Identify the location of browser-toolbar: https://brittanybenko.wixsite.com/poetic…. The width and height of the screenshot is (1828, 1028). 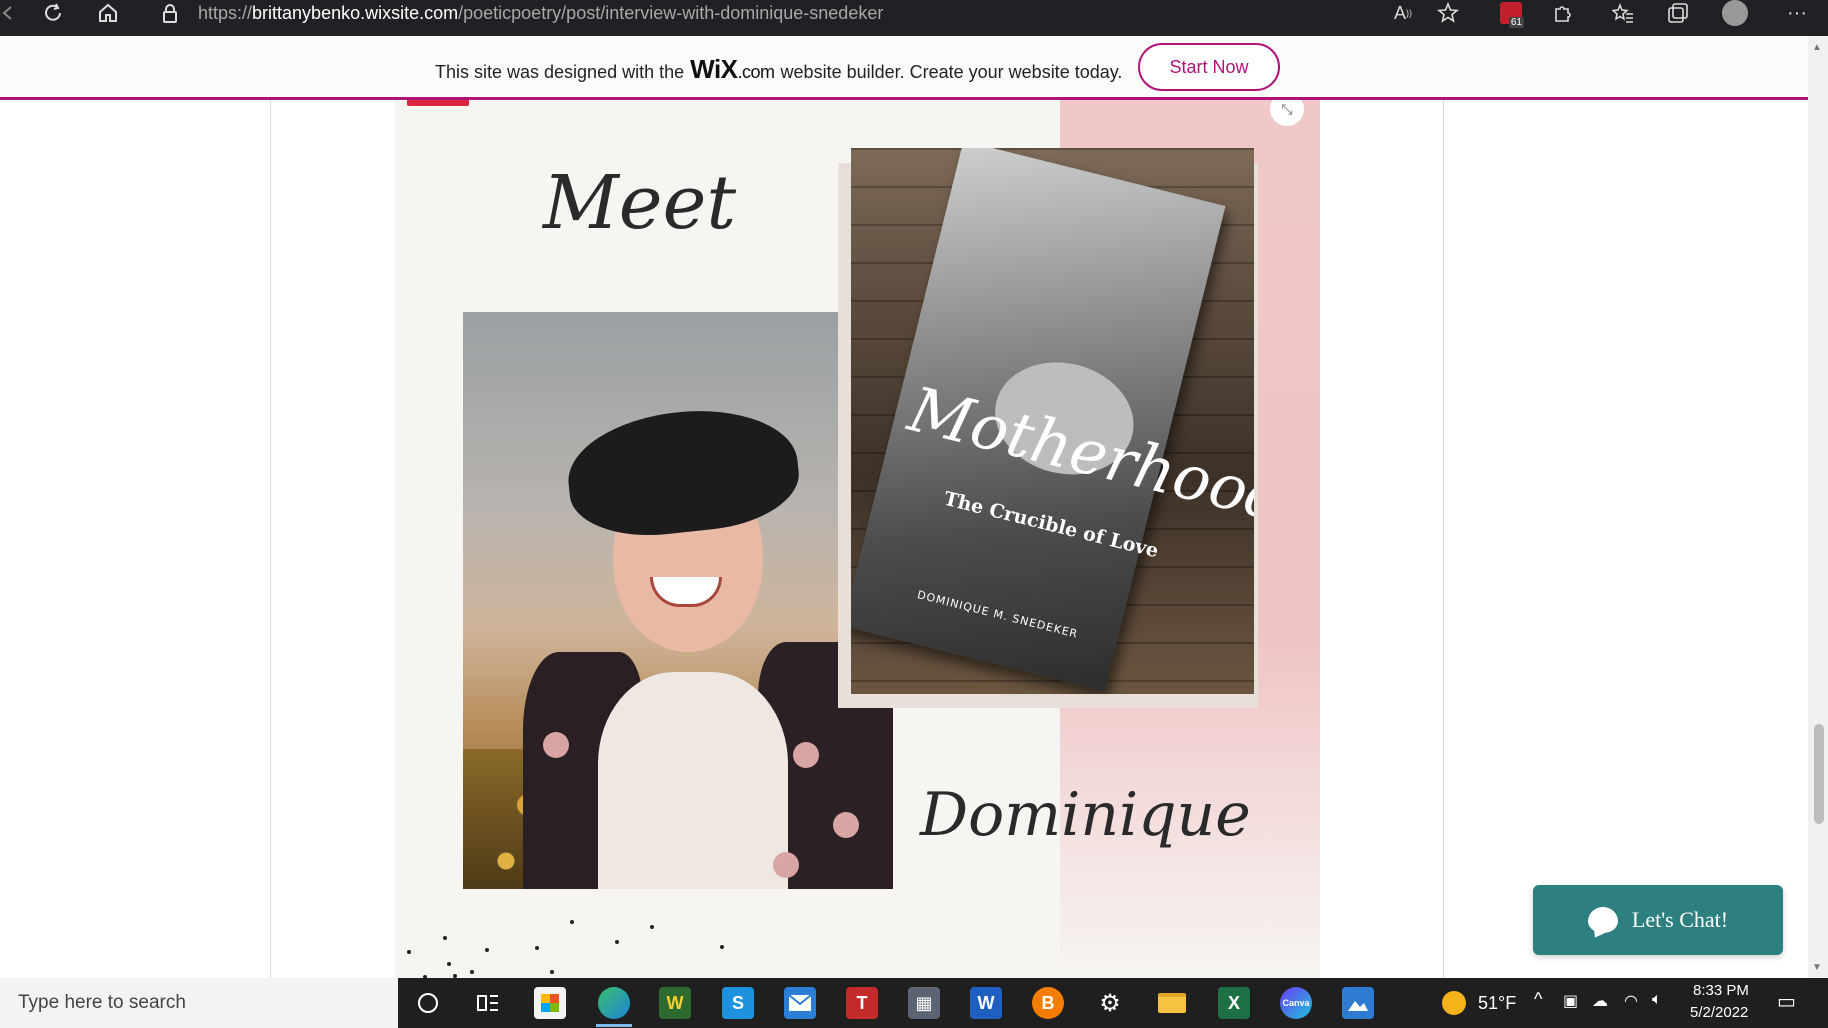
(914, 18).